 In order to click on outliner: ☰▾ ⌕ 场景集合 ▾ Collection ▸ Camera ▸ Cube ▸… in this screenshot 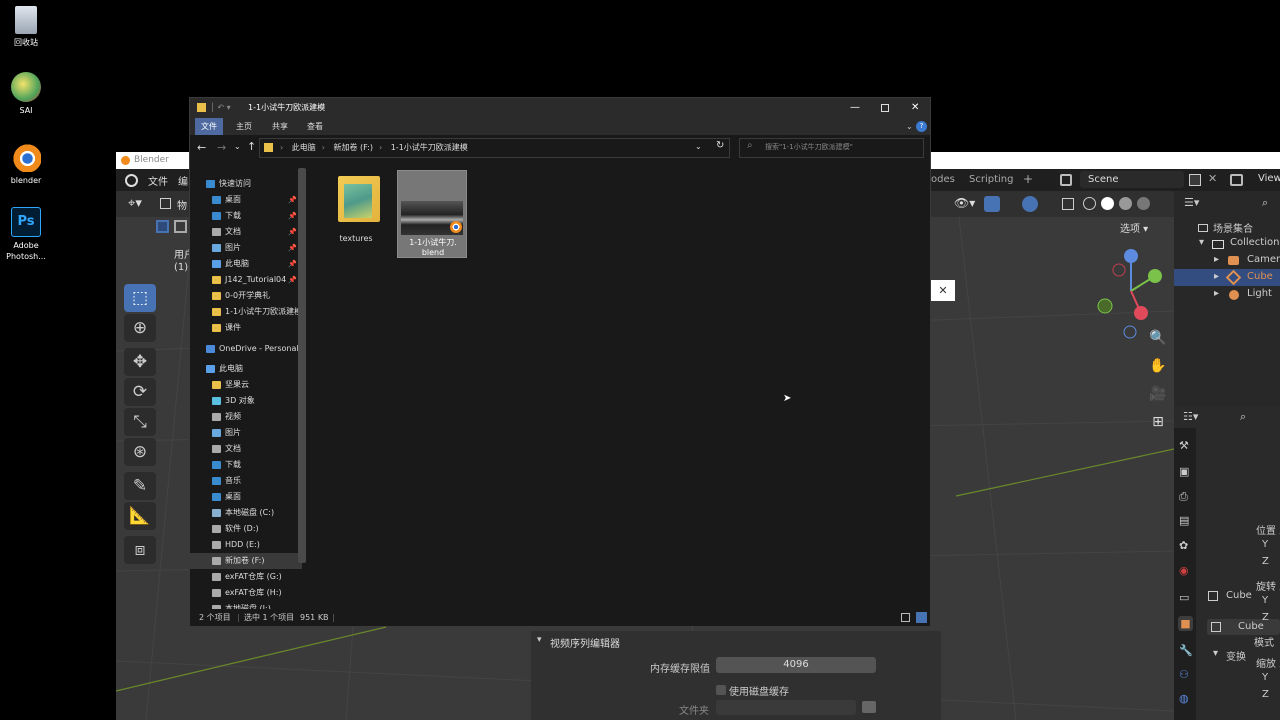, I will do `click(1227, 298)`.